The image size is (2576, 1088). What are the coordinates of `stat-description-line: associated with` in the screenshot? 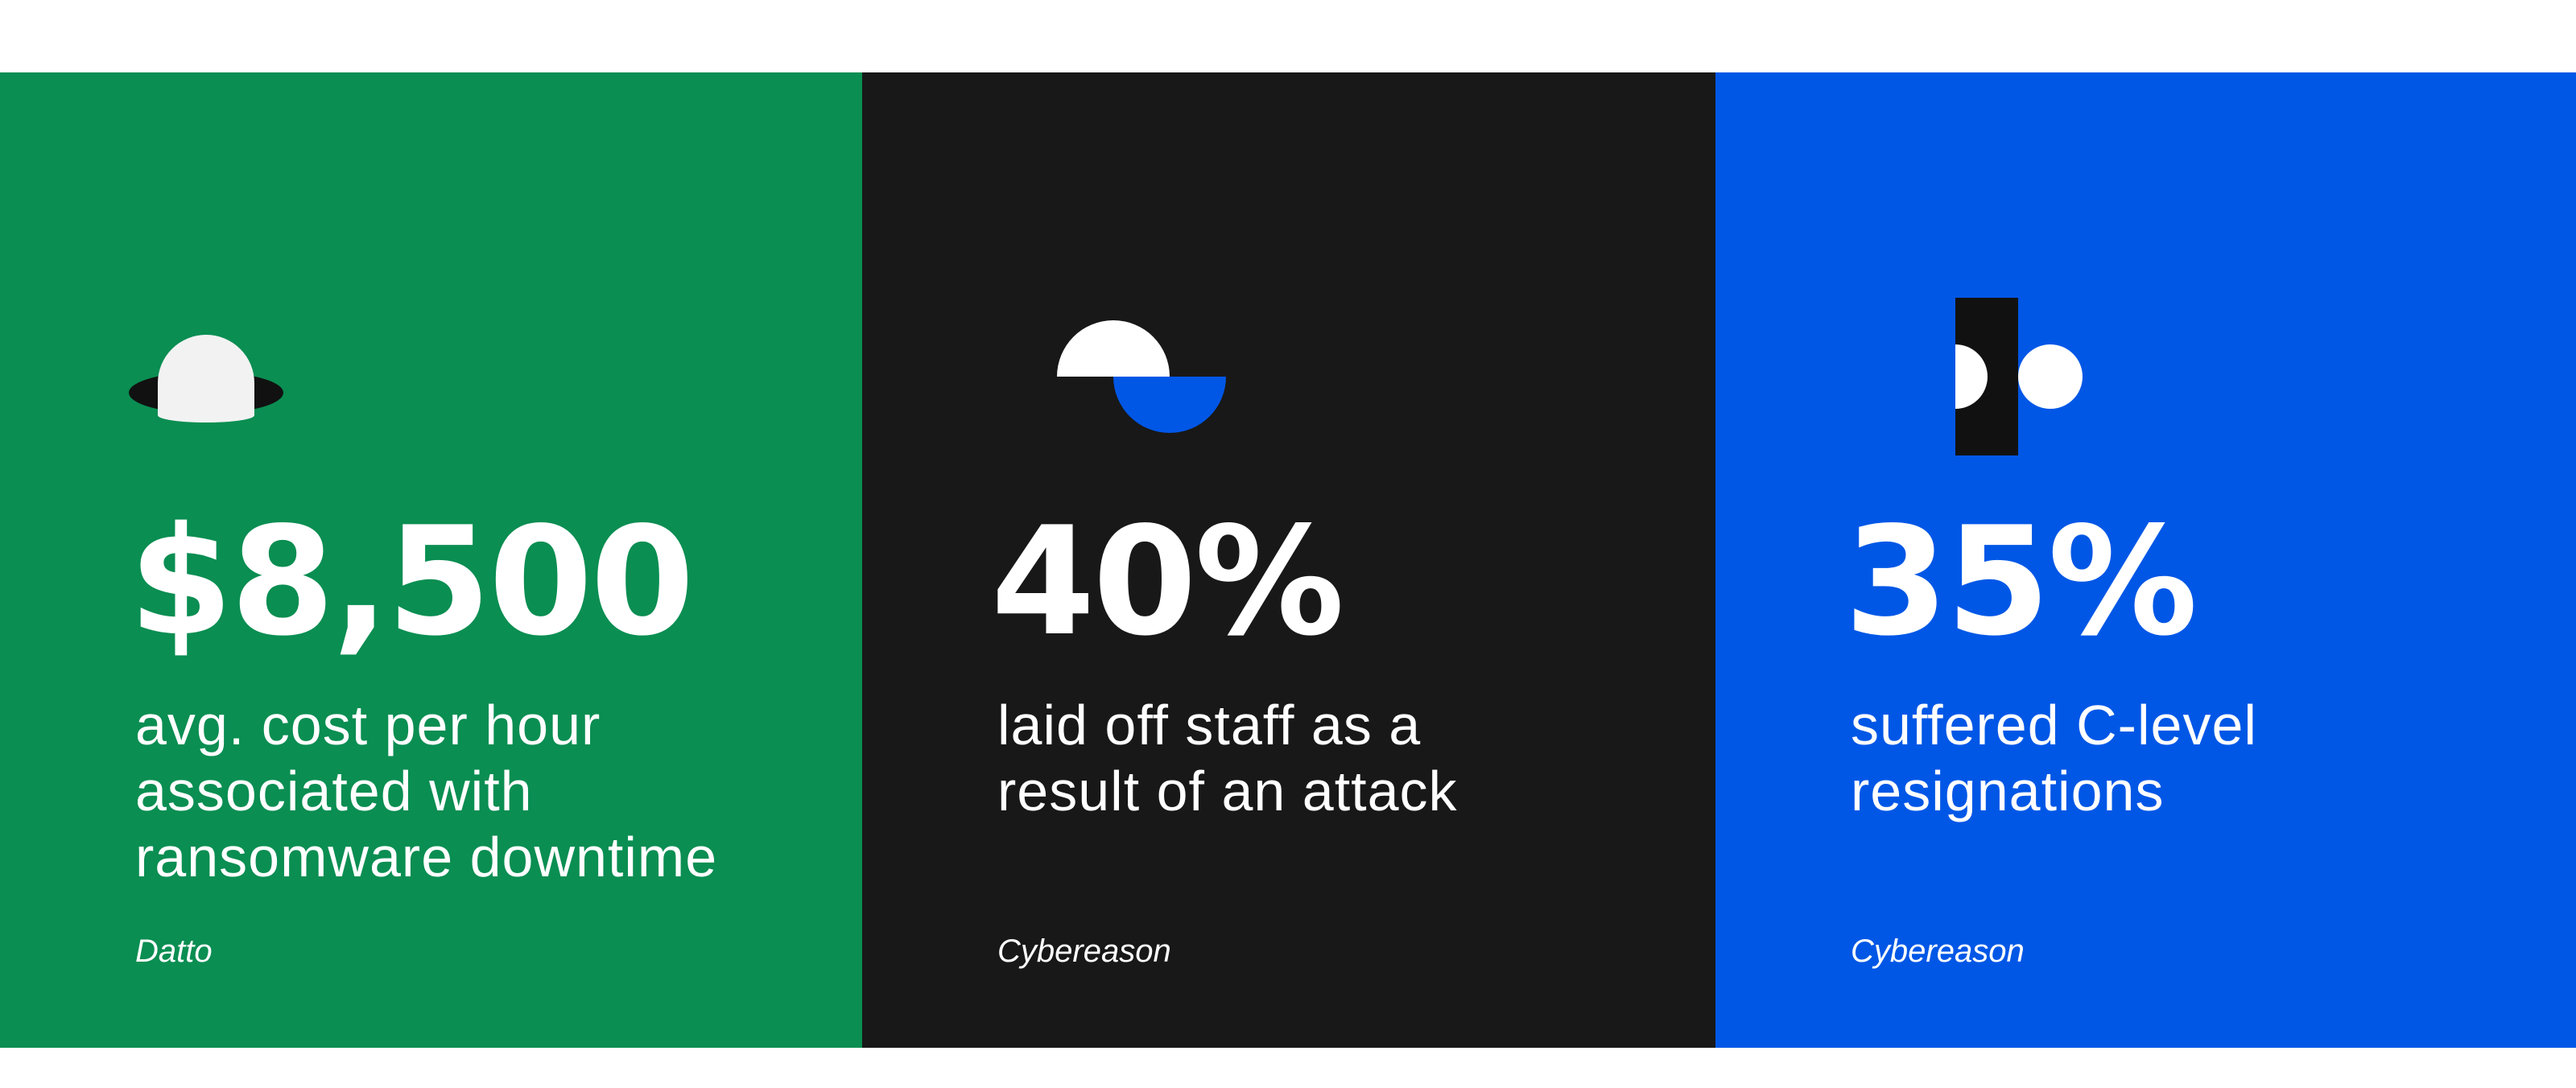 It's located at (334, 791).